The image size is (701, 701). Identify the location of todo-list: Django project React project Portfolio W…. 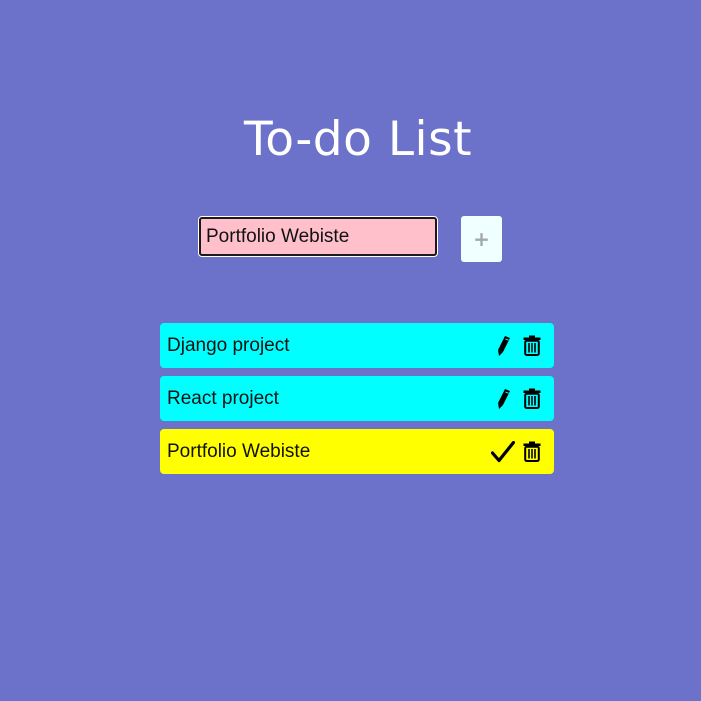
(357, 398).